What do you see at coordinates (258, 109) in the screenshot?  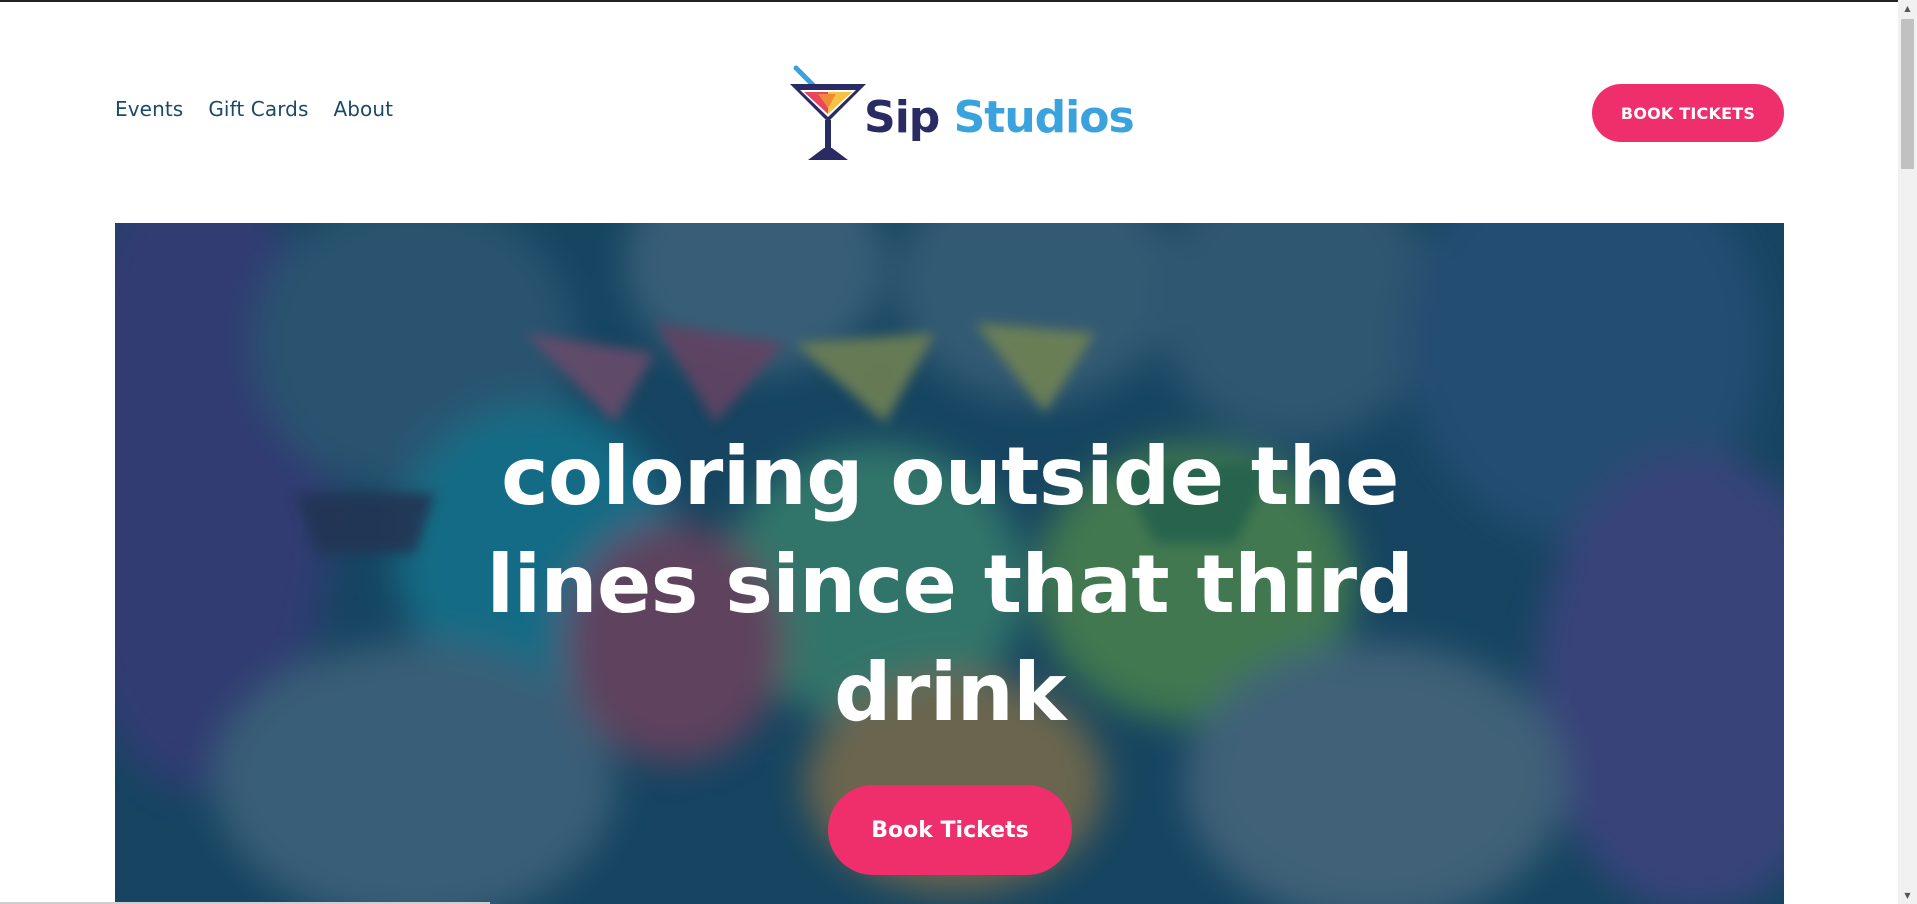 I see `nav-link-gift-cards: Gift Cards` at bounding box center [258, 109].